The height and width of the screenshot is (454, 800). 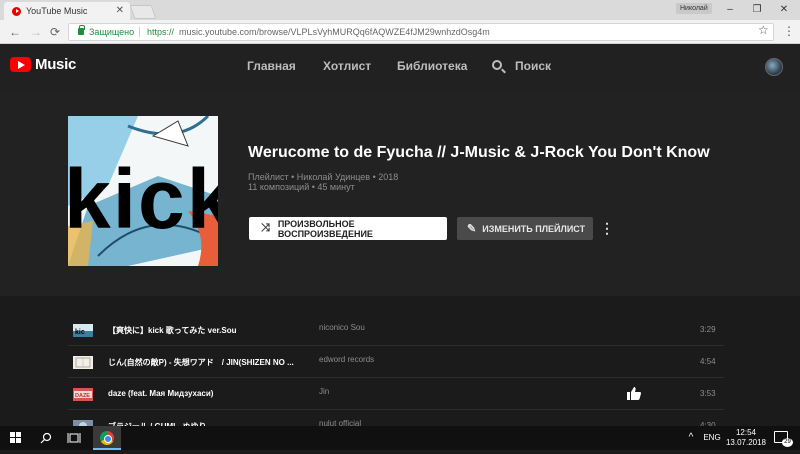 What do you see at coordinates (432, 66) in the screenshot?
I see `nav-library: Библиотека` at bounding box center [432, 66].